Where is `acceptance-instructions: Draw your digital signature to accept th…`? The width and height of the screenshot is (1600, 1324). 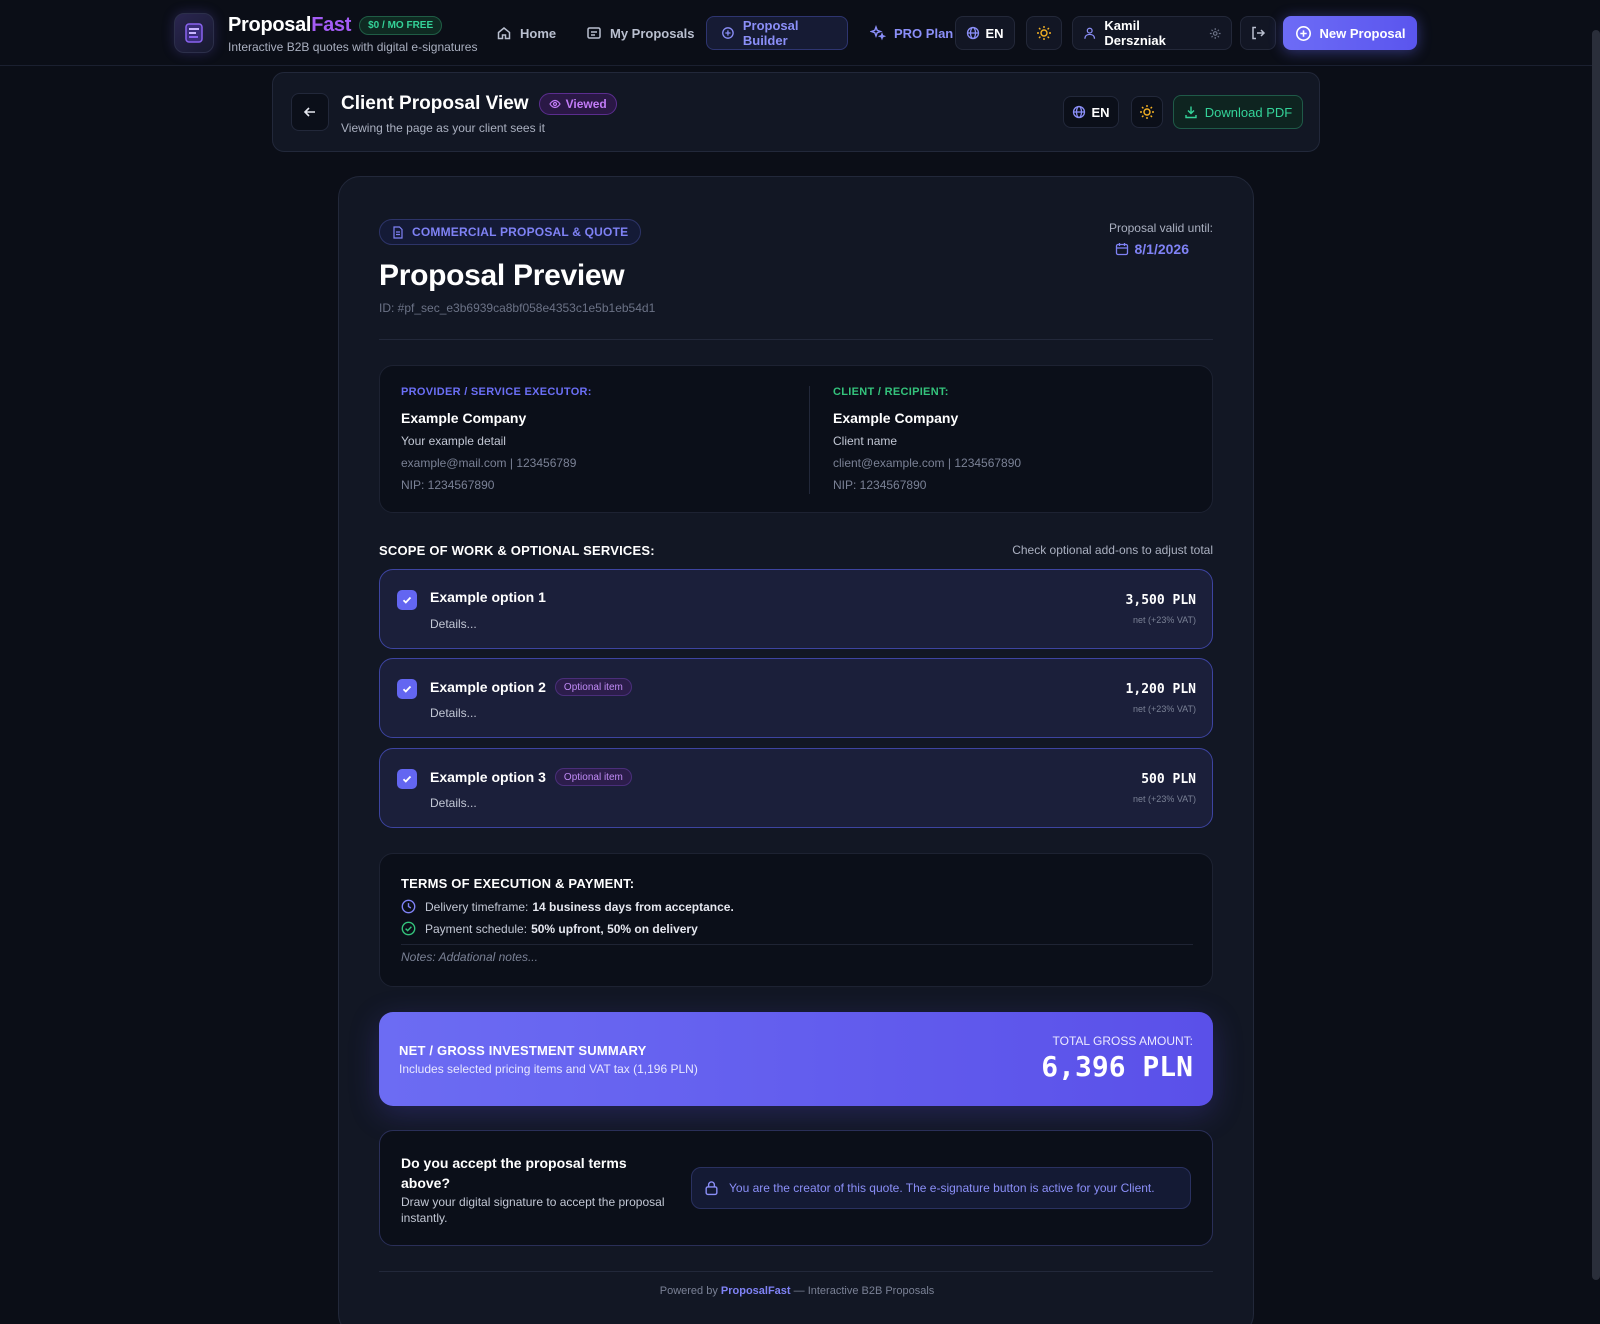 acceptance-instructions: Draw your digital signature to accept th… is located at coordinates (533, 1210).